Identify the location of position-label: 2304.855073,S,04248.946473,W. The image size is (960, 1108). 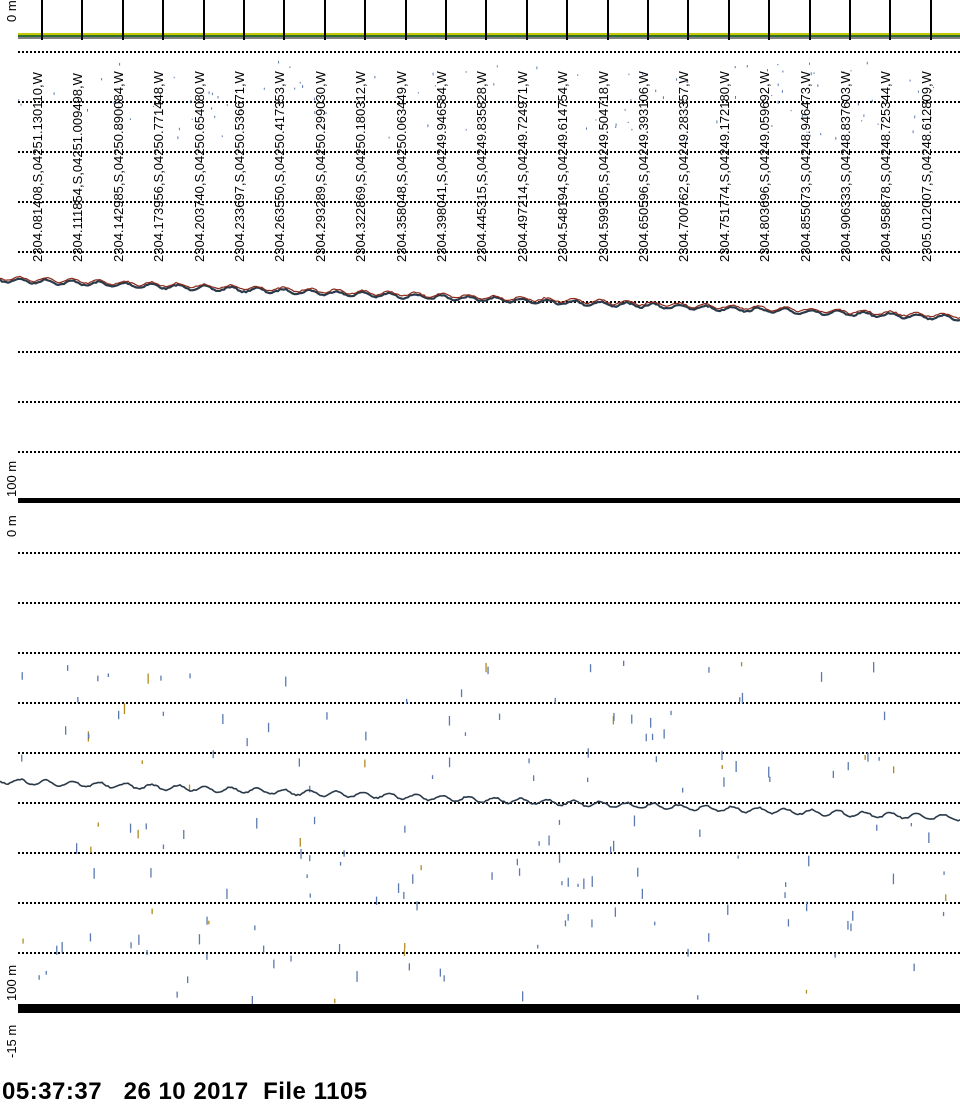
(805, 166).